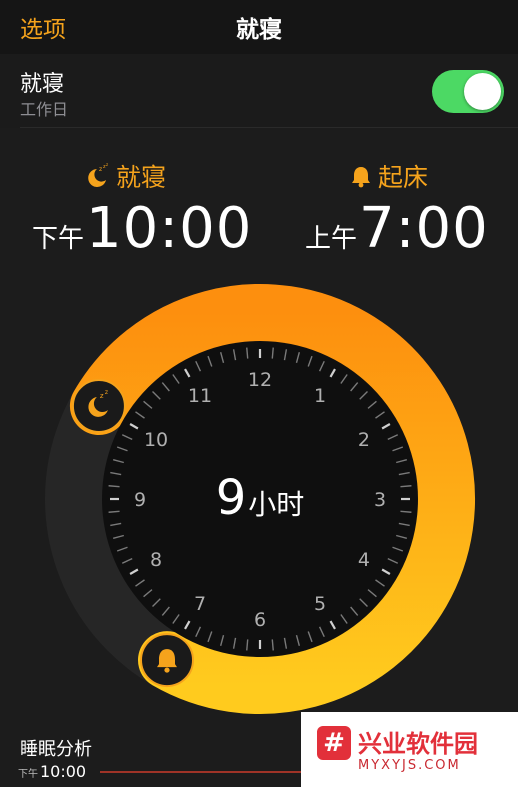 The width and height of the screenshot is (518, 787). Describe the element at coordinates (98, 406) in the screenshot. I see `bedtime-handle: z z` at that location.